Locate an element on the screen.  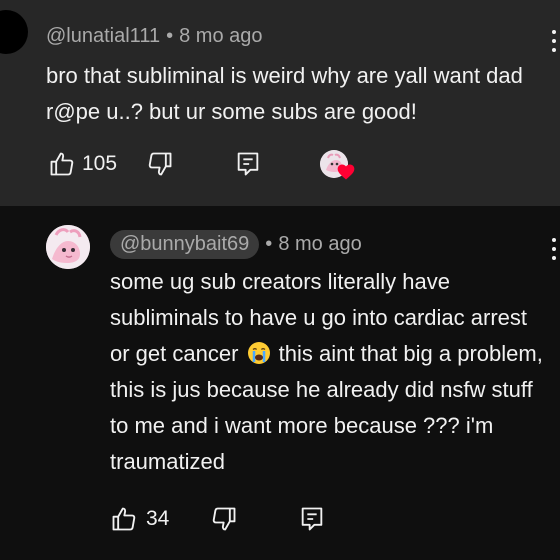
avatar-art-icon is located at coordinates (68, 247).